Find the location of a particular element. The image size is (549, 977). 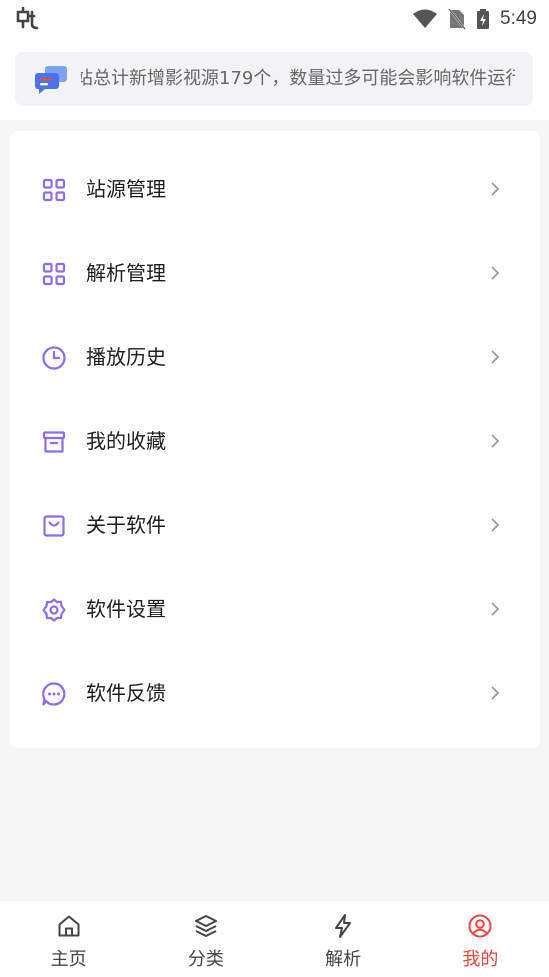

menu-item-label: 软件设置 is located at coordinates (126, 609).